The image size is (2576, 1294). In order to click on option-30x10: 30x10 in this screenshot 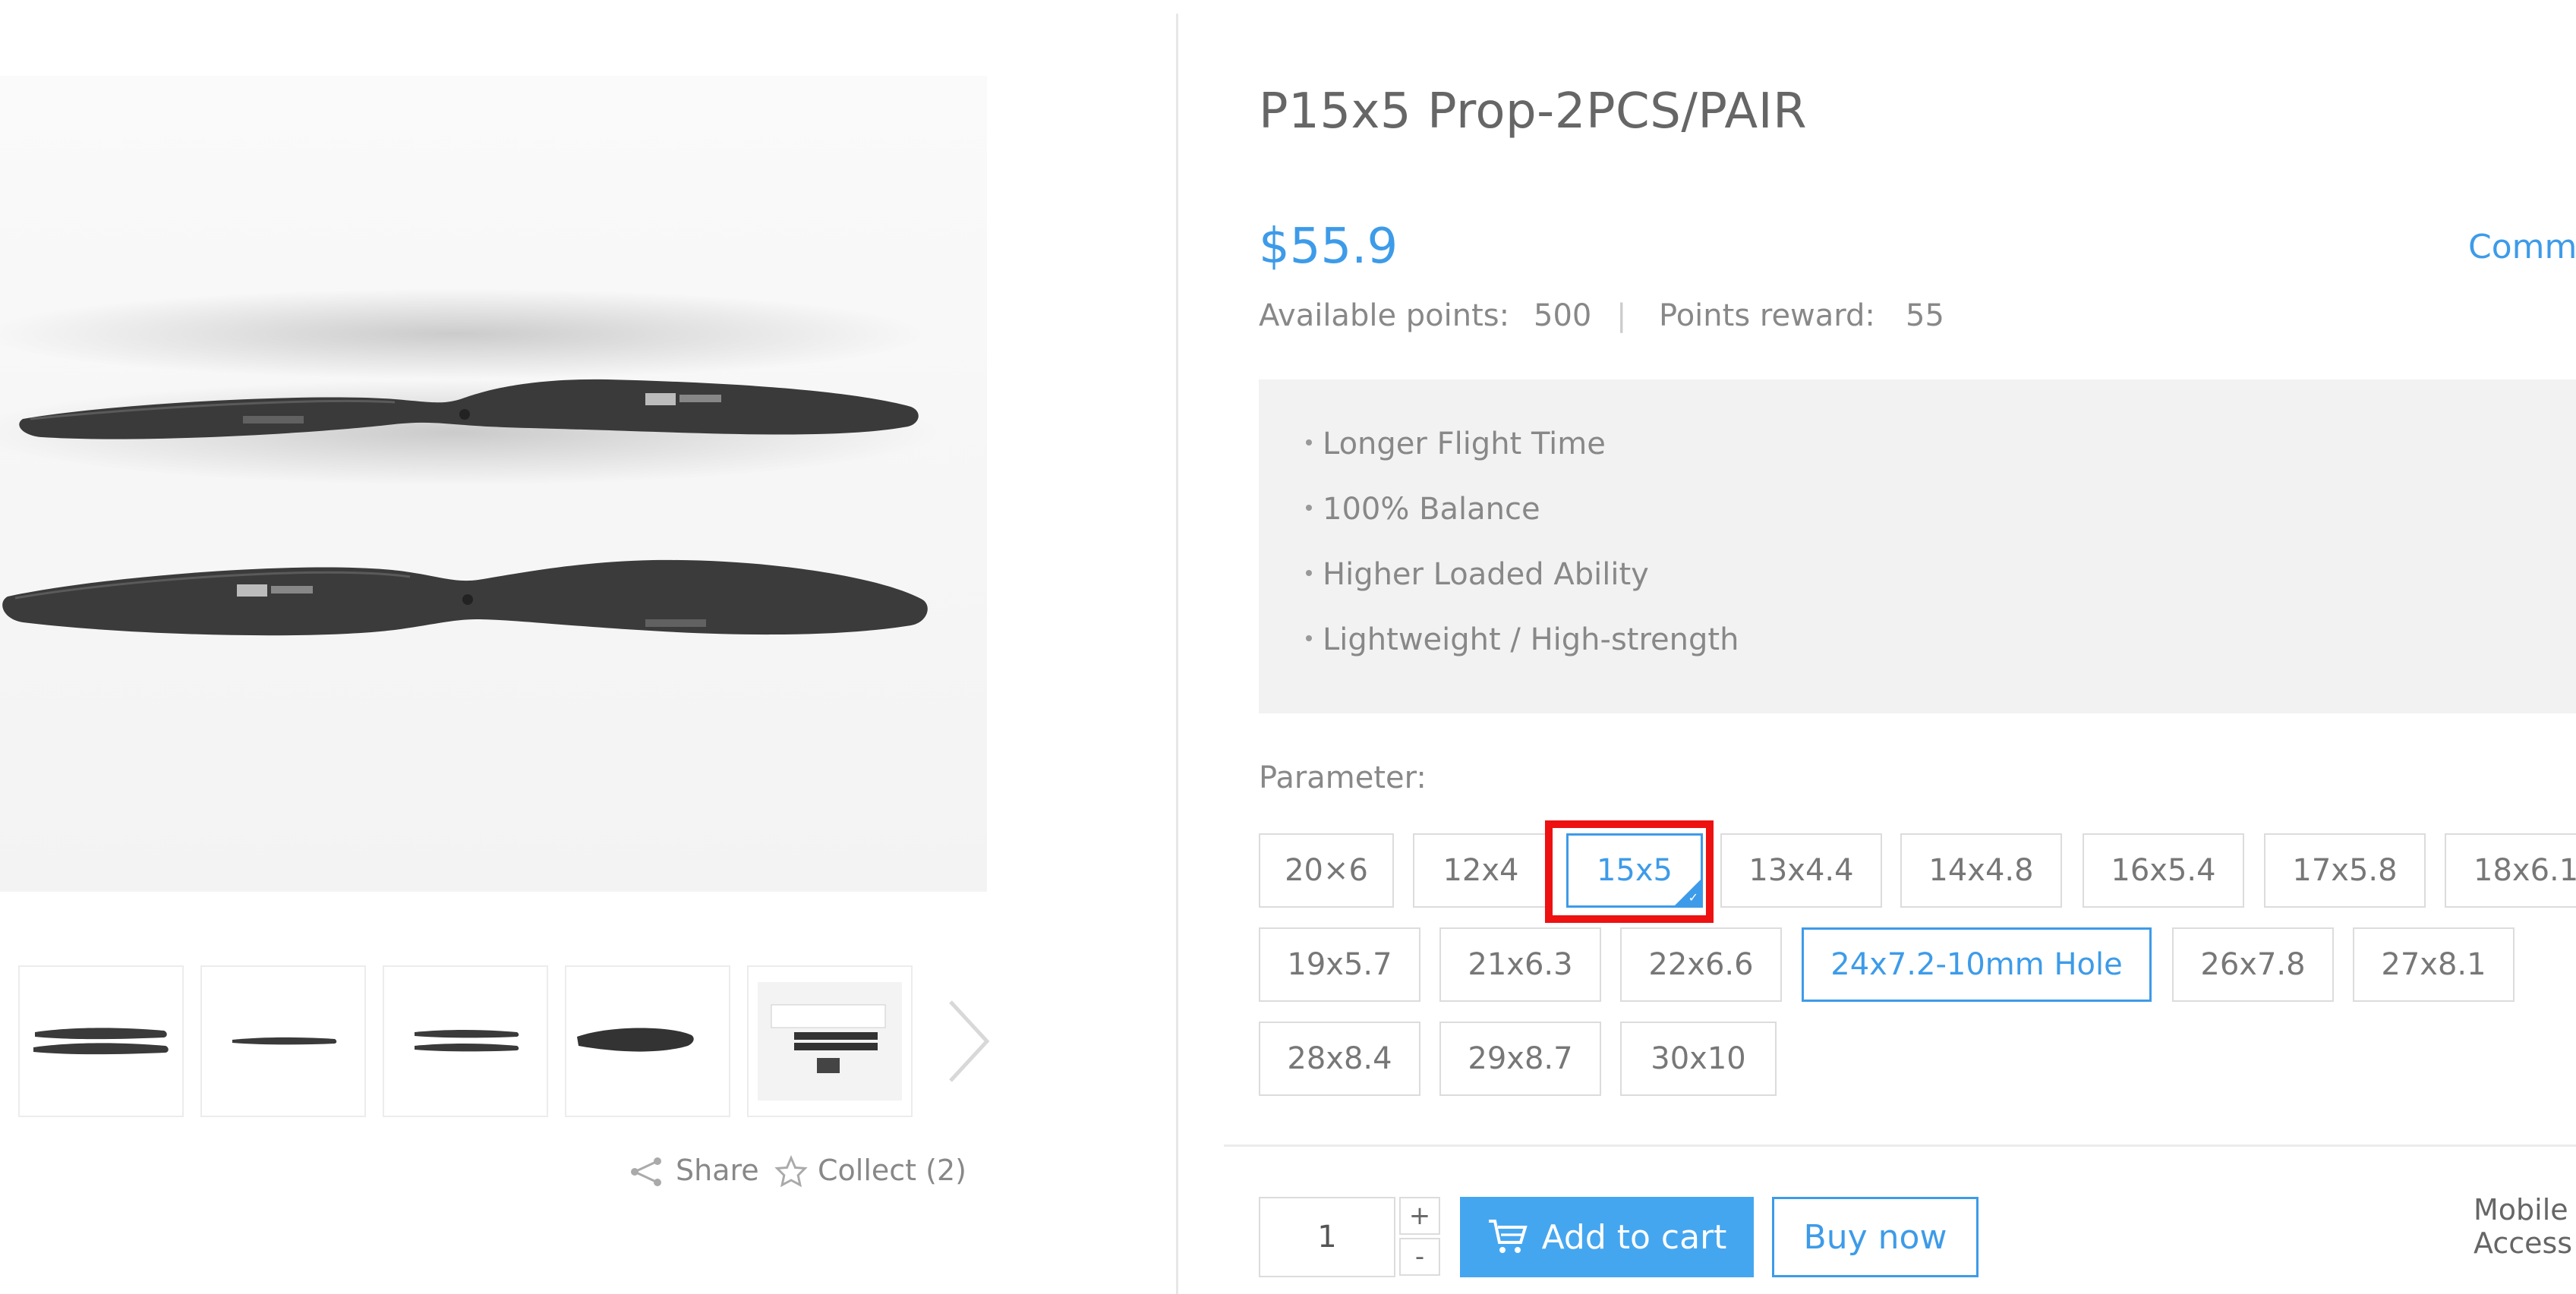, I will do `click(1698, 1059)`.